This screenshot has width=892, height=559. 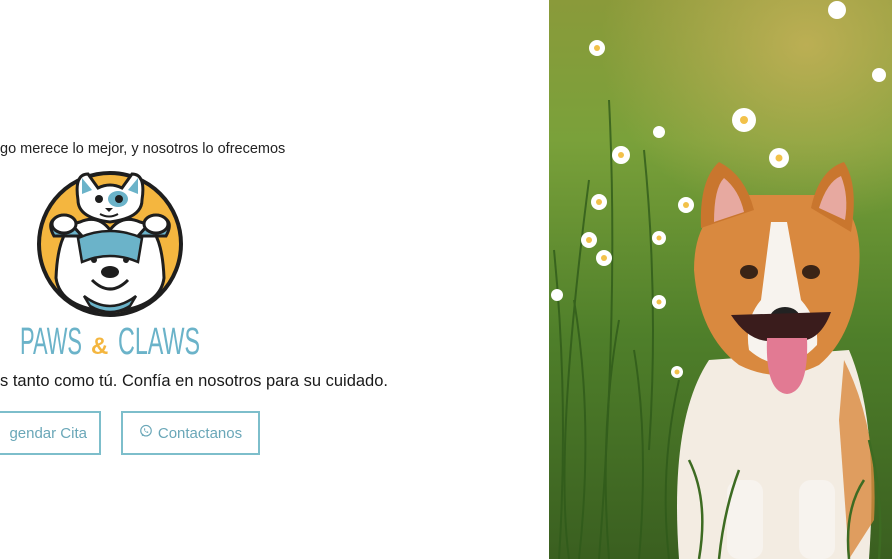 I want to click on book-appointment-label: gendar Cita, so click(x=48, y=433).